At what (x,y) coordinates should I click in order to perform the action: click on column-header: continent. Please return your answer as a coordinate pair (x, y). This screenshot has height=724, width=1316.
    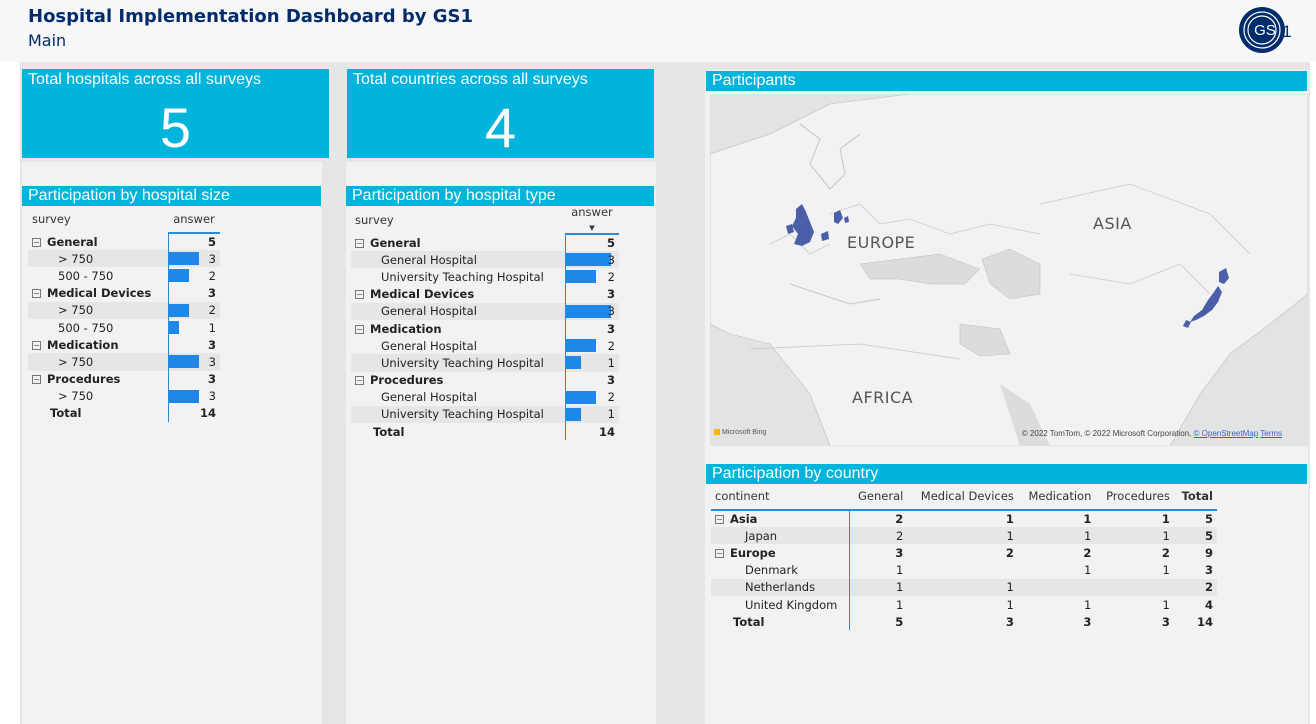
    Looking at the image, I should click on (780, 496).